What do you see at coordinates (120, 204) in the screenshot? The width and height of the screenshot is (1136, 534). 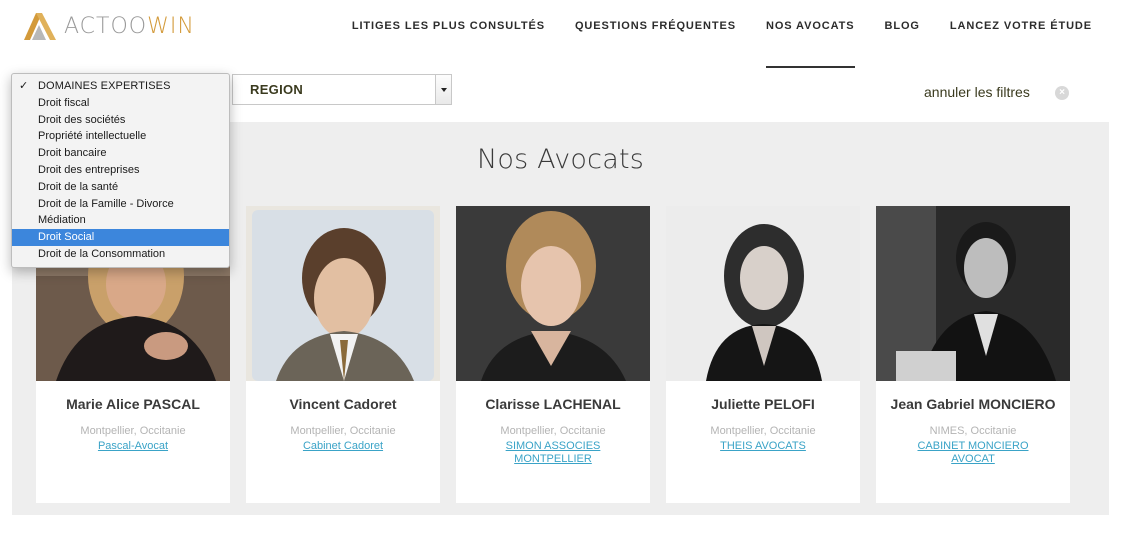 I see `dropdown-option-droit-famille: Droit de la Famille - Divorce` at bounding box center [120, 204].